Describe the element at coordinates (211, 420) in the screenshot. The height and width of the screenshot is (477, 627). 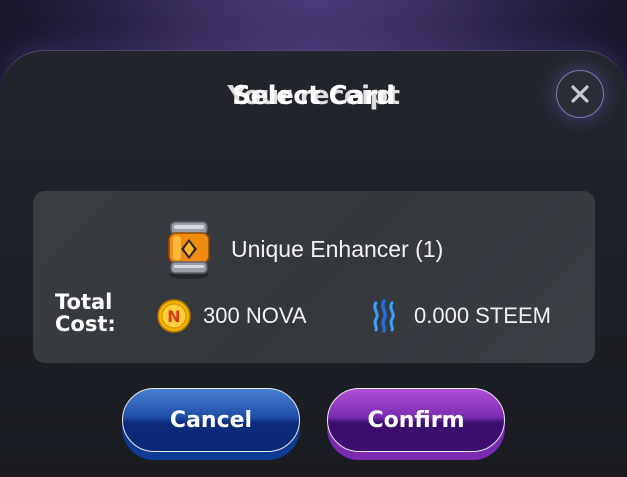
I see `cancel-button: Cancel` at that location.